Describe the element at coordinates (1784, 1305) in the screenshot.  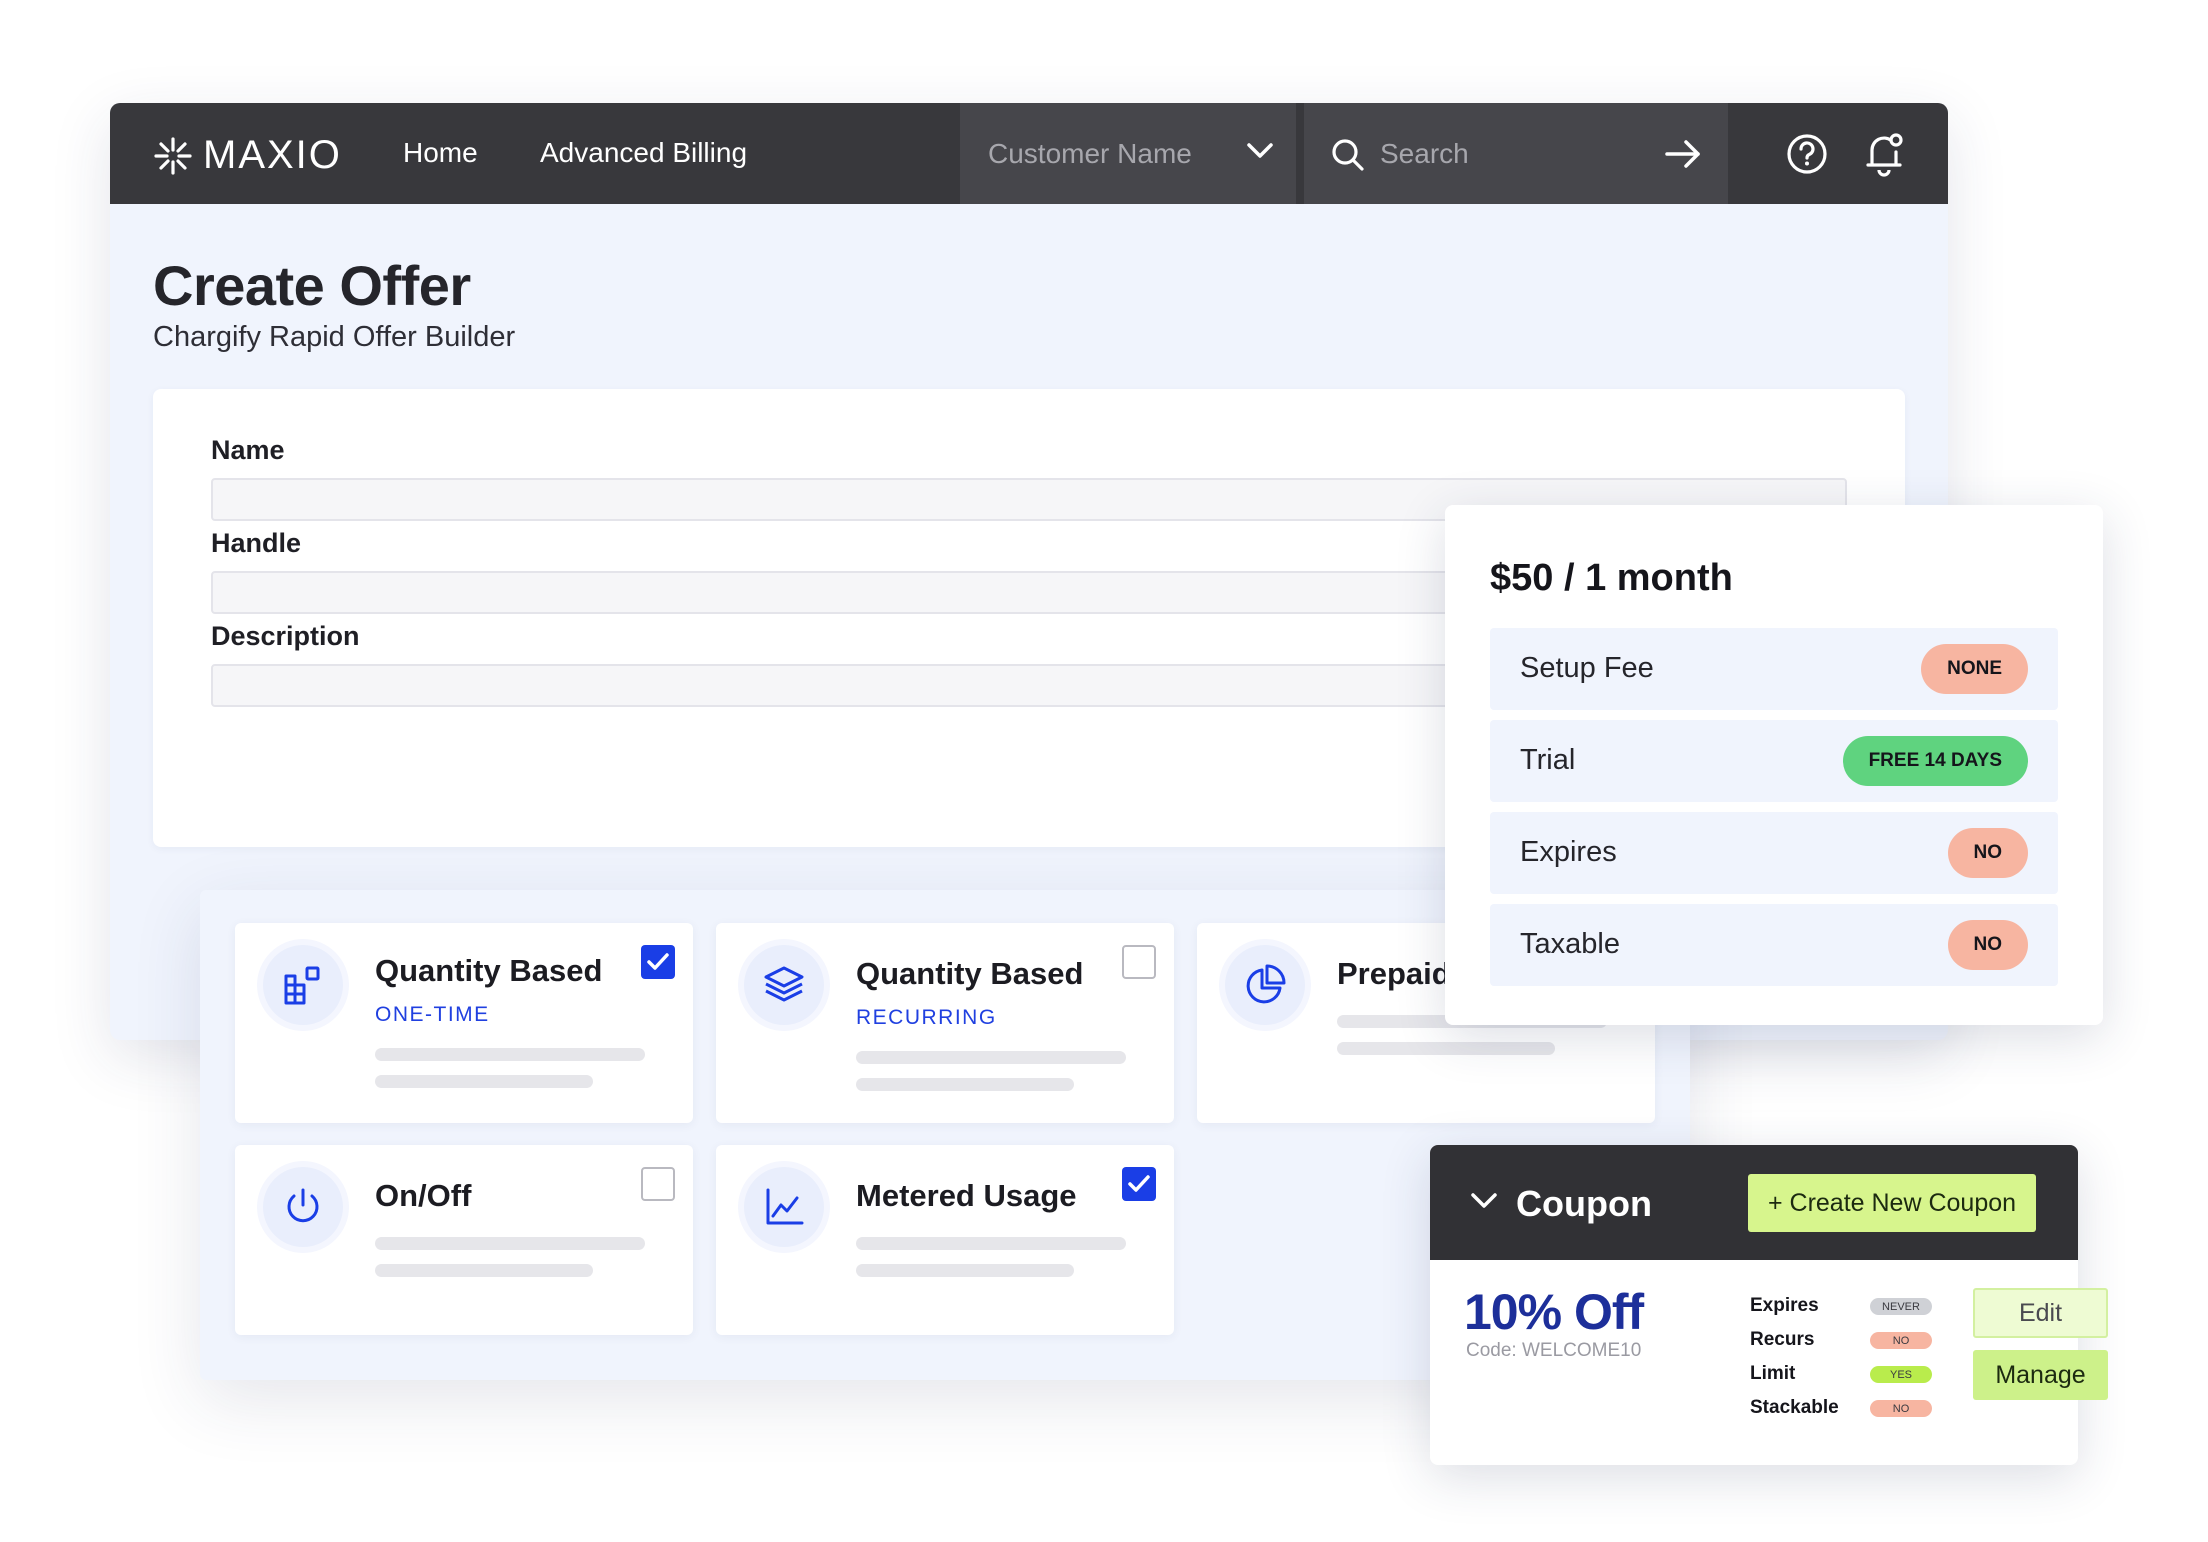
I see `coupon-attr-label: Expires` at that location.